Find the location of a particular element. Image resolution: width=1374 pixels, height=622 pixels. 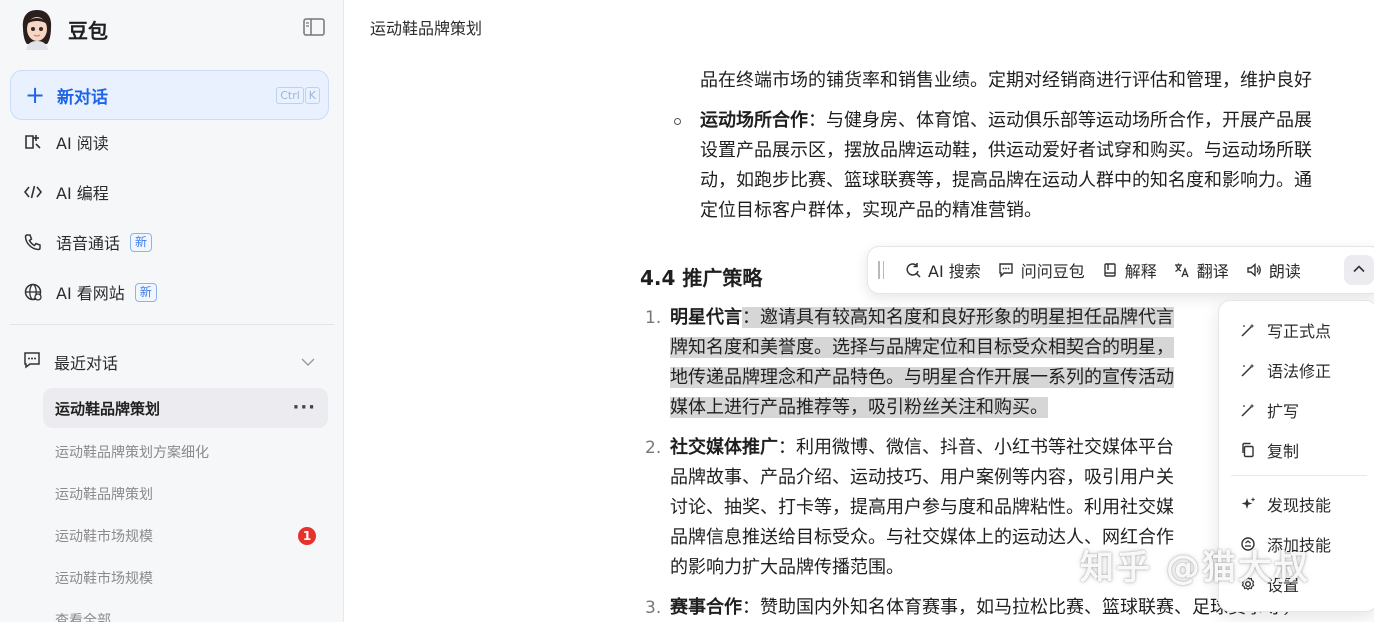

selection-toolbar: AI 搜索 问问豆包 解释 翻译 朗读 is located at coordinates (1120, 270).